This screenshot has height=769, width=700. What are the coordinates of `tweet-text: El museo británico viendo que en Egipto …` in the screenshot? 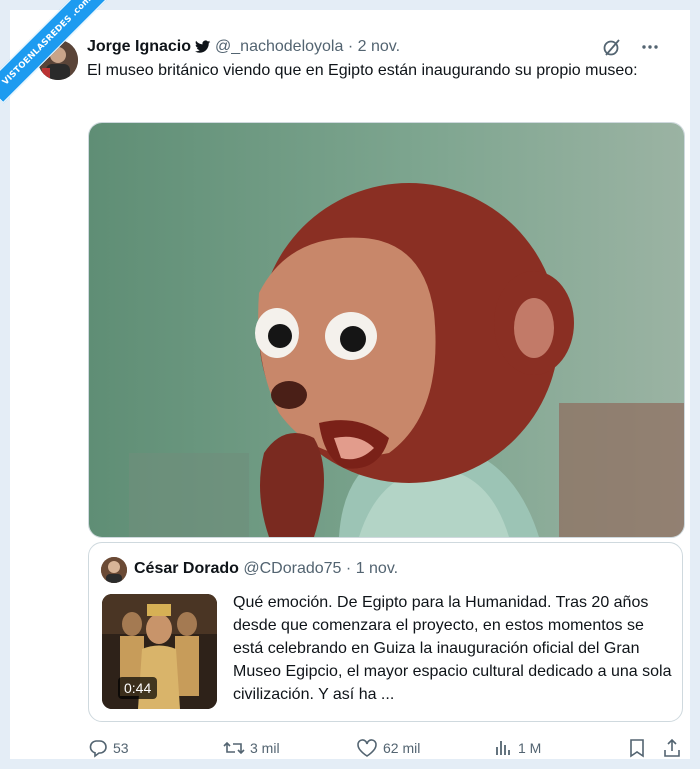 It's located at (362, 70).